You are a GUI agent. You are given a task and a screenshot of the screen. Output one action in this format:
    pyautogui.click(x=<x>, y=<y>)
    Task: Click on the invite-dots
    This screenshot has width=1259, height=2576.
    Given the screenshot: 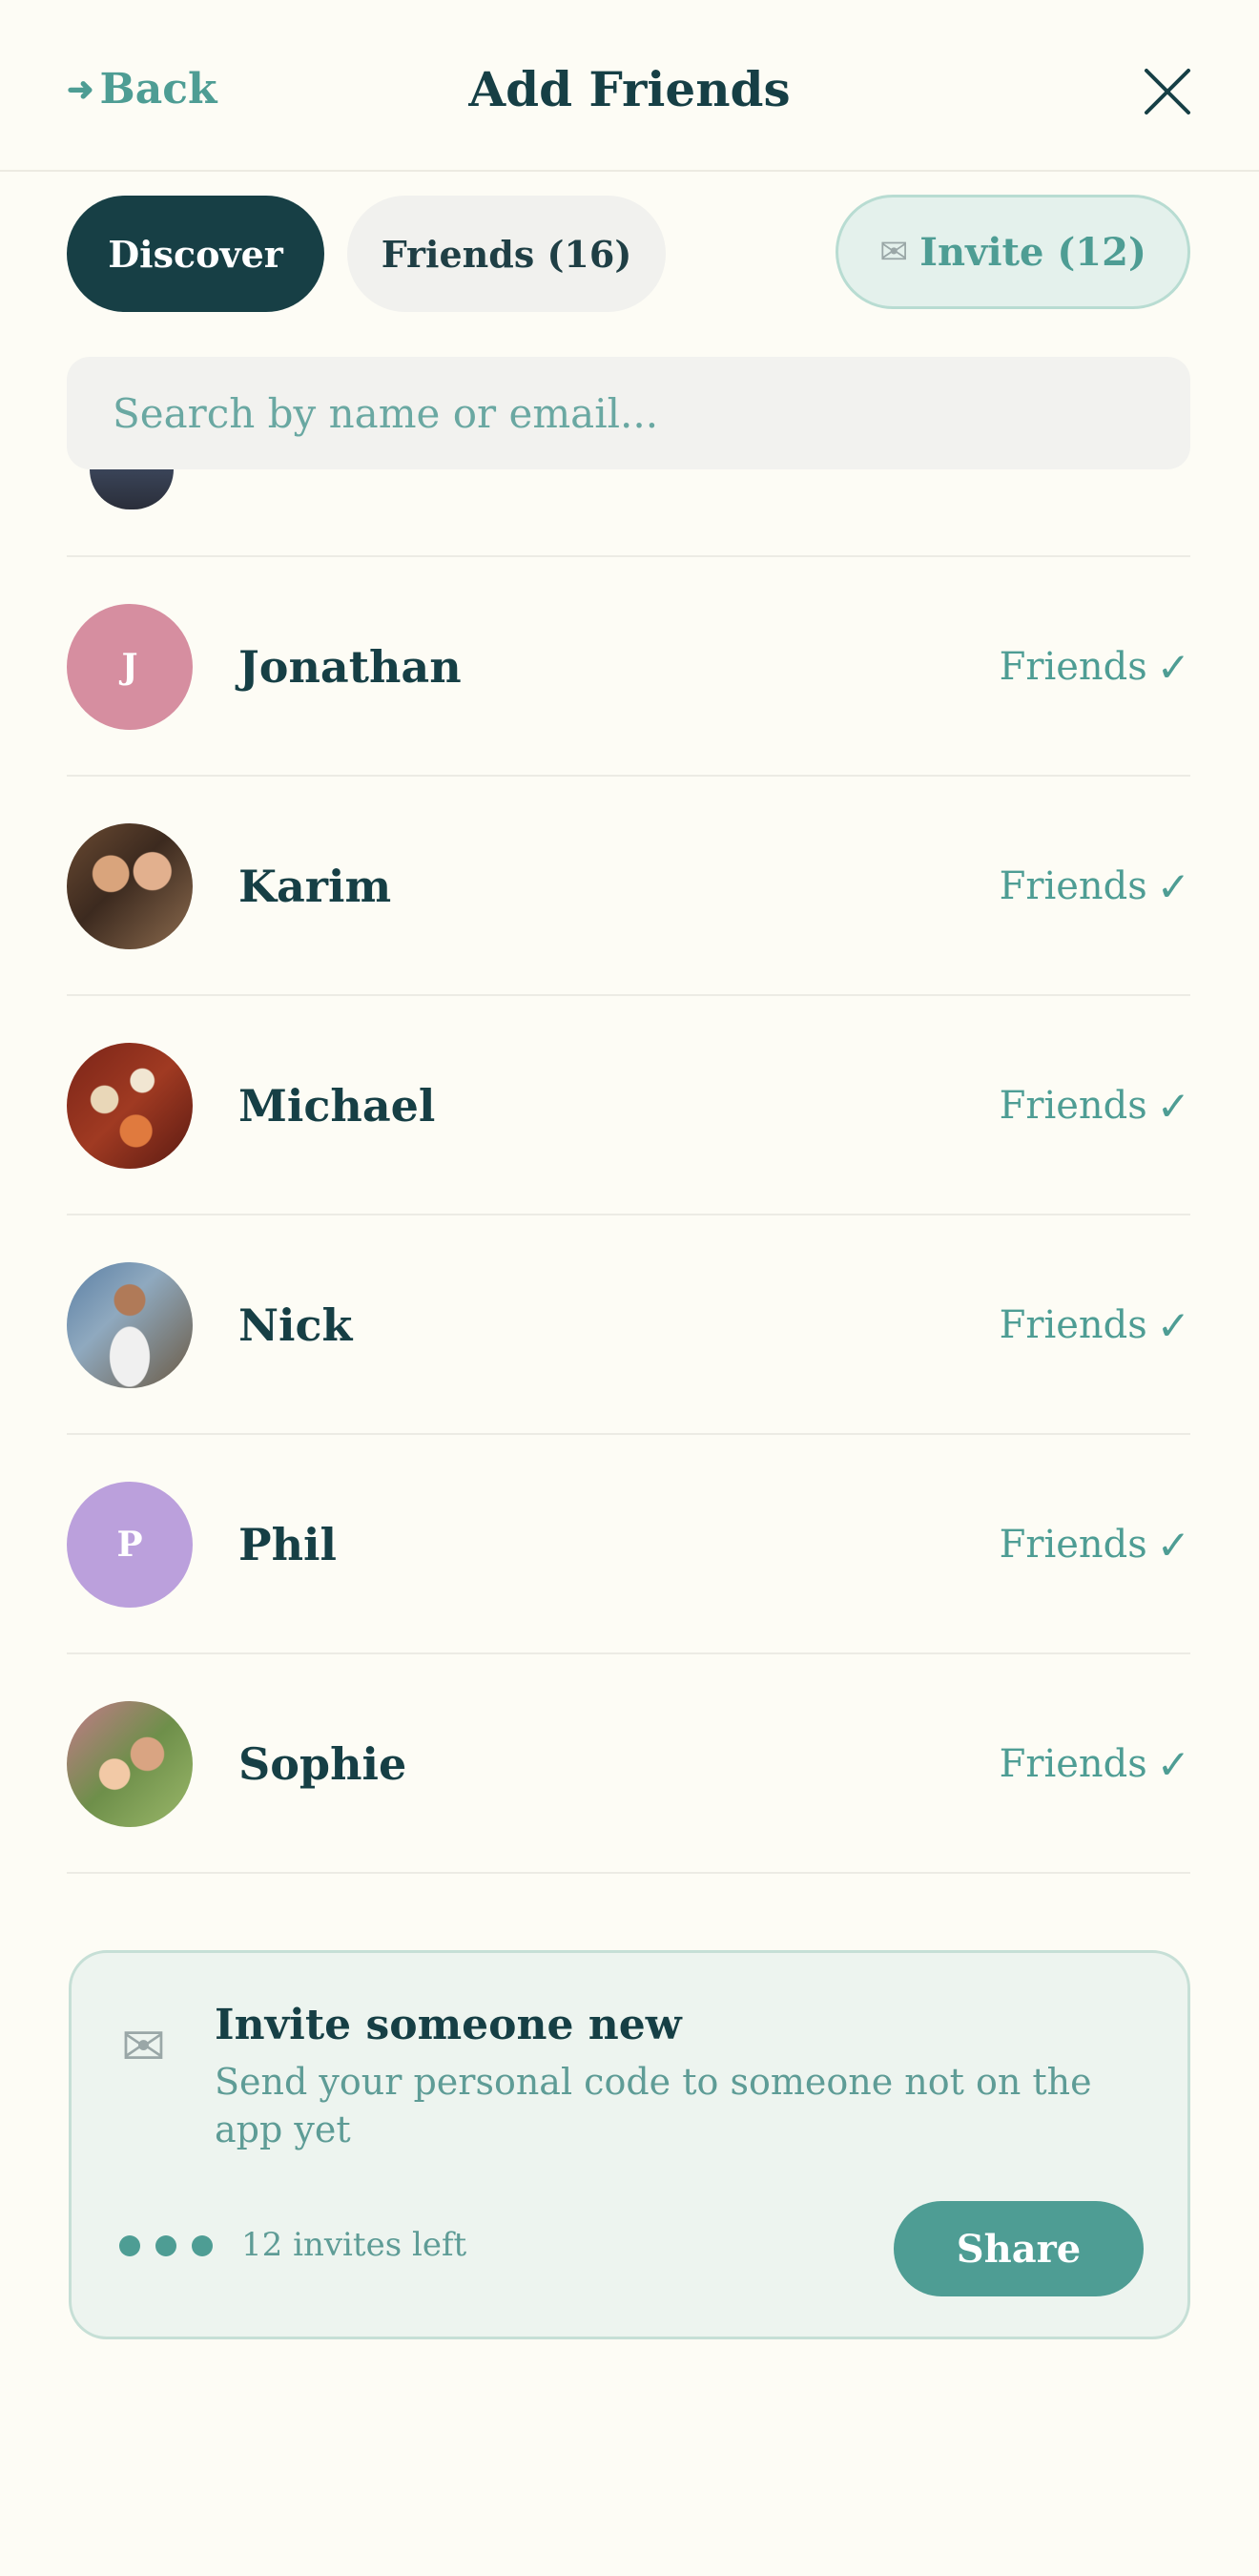 What is the action you would take?
    pyautogui.click(x=166, y=2245)
    